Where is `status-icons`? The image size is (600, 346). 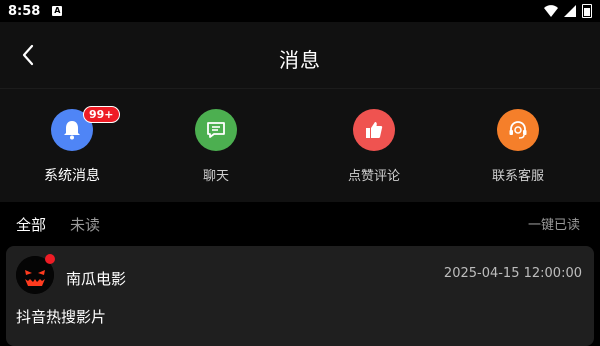
status-icons is located at coordinates (568, 11).